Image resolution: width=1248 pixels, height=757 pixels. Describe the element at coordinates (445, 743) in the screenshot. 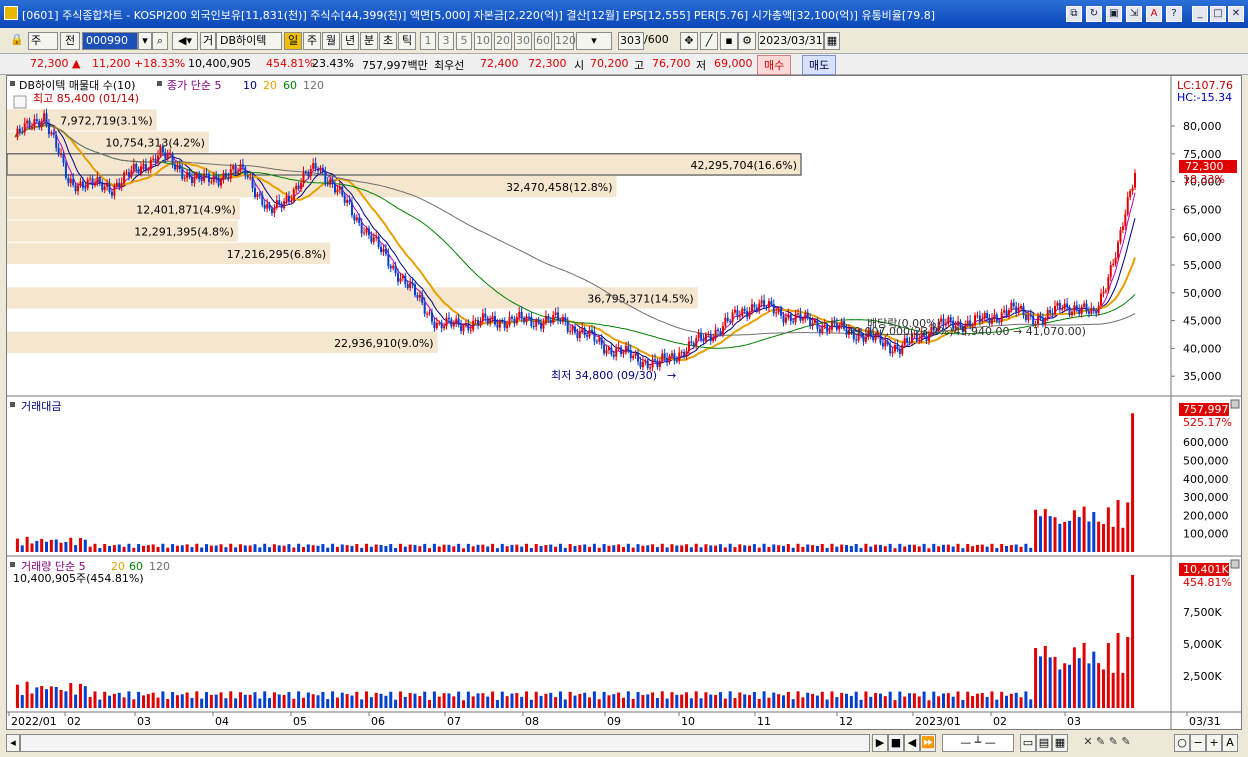

I see `horizontal-scrollbar` at that location.